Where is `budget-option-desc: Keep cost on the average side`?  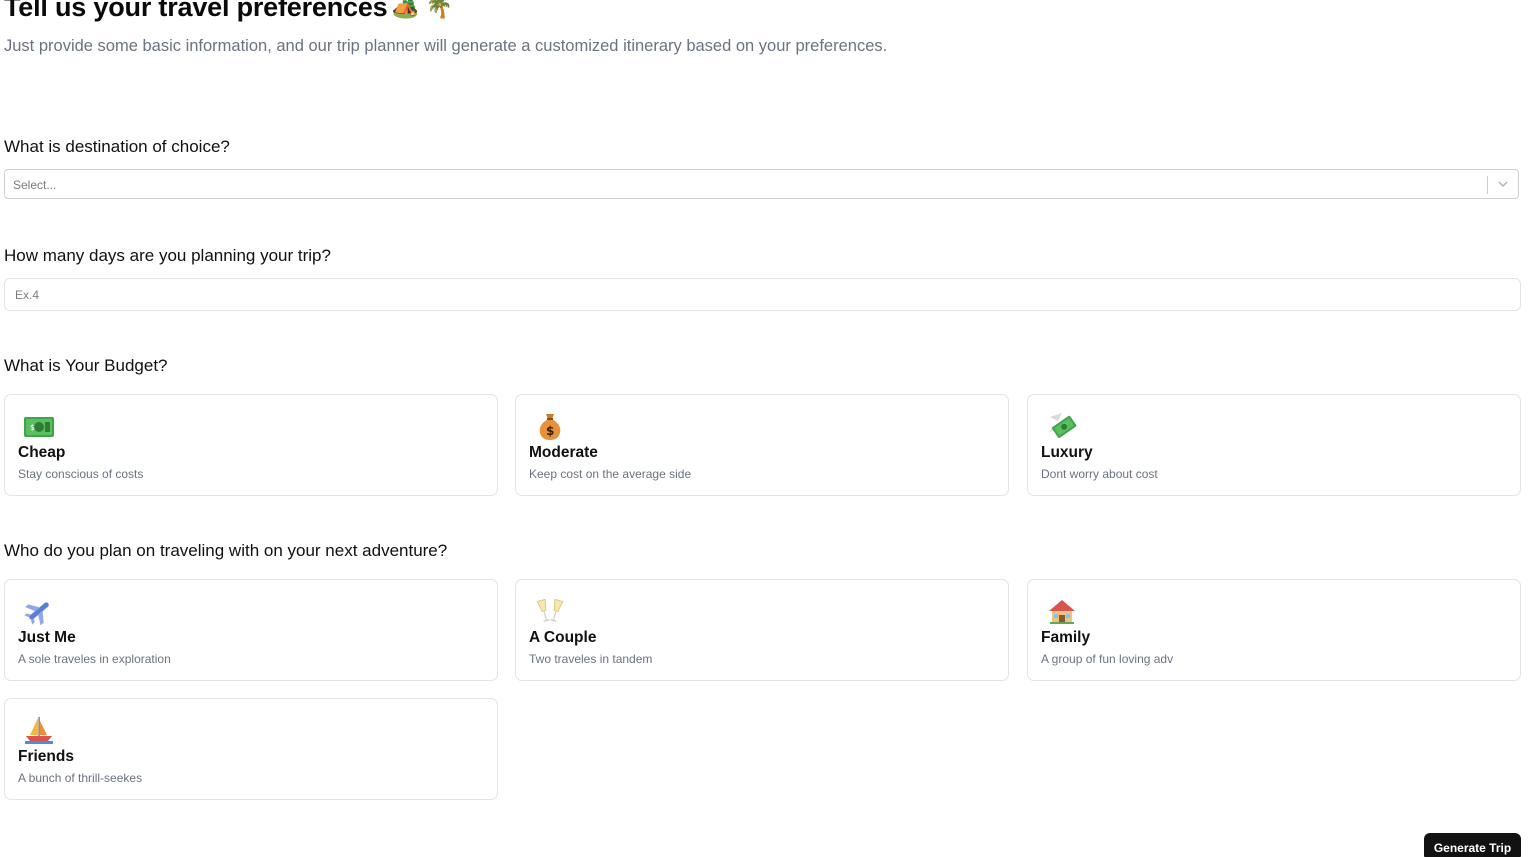 budget-option-desc: Keep cost on the average side is located at coordinates (610, 474).